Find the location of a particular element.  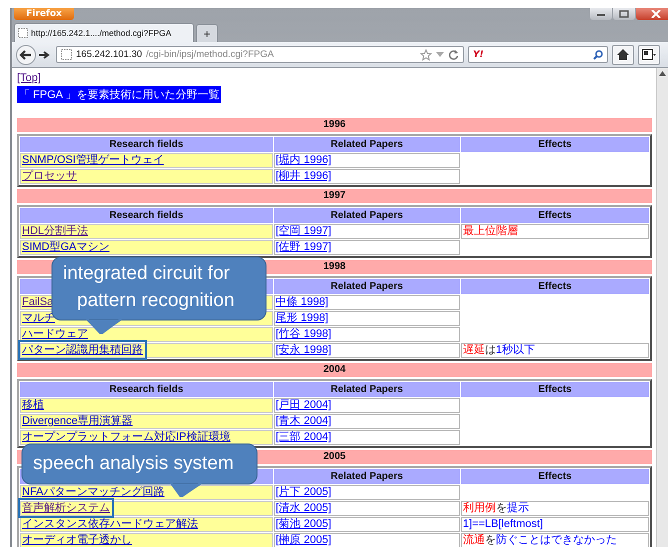

paper-link: [戸田 2004] is located at coordinates (304, 405).